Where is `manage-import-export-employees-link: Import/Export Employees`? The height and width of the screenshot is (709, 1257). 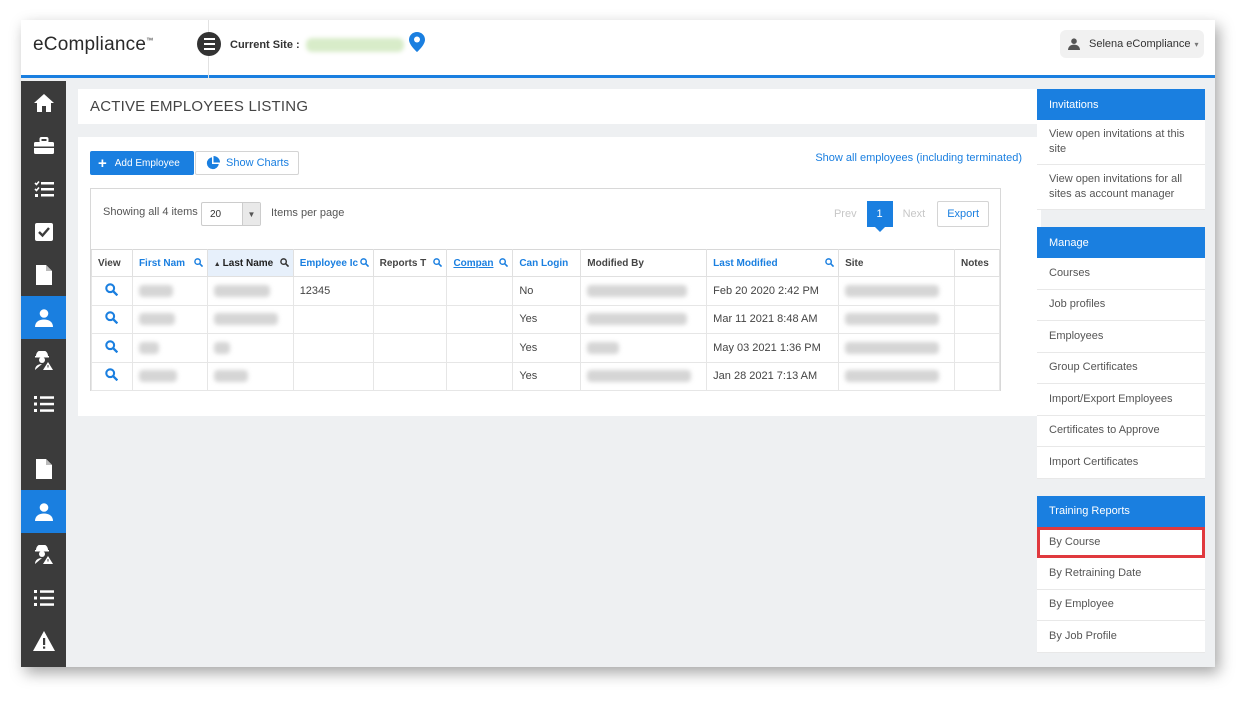
manage-import-export-employees-link: Import/Export Employees is located at coordinates (1121, 400).